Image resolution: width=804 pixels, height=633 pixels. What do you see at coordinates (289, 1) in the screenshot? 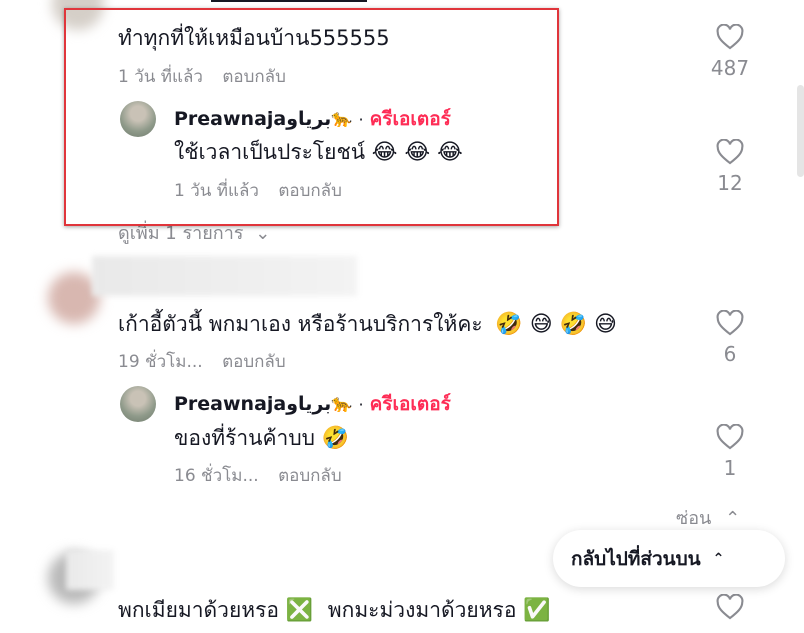
I see `top-divider` at bounding box center [289, 1].